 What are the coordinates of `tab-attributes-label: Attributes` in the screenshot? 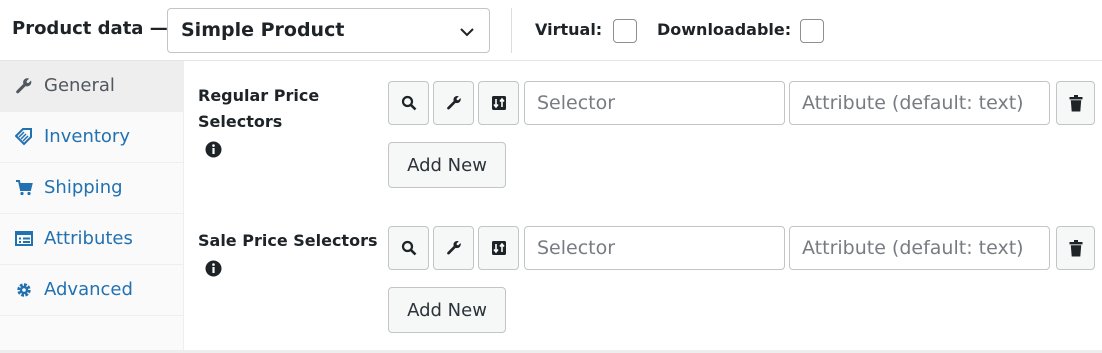 It's located at (88, 238).